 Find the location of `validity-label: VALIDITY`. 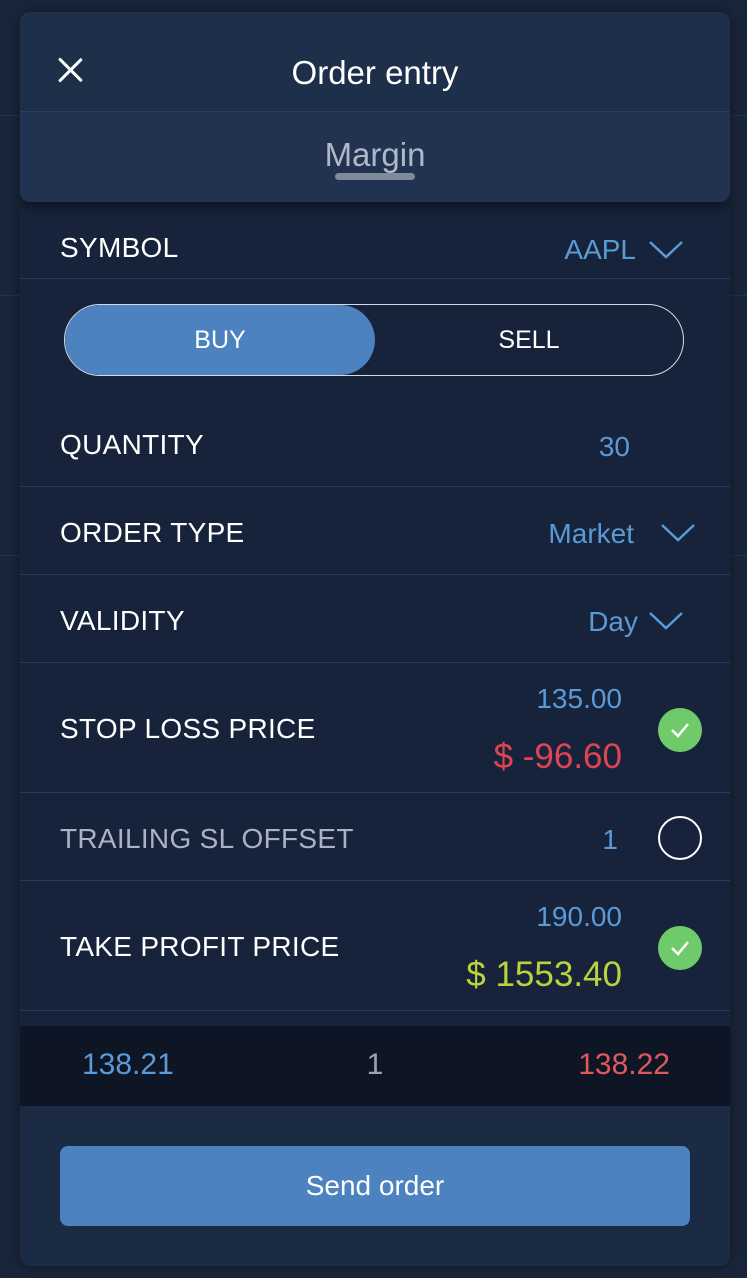

validity-label: VALIDITY is located at coordinates (122, 620).